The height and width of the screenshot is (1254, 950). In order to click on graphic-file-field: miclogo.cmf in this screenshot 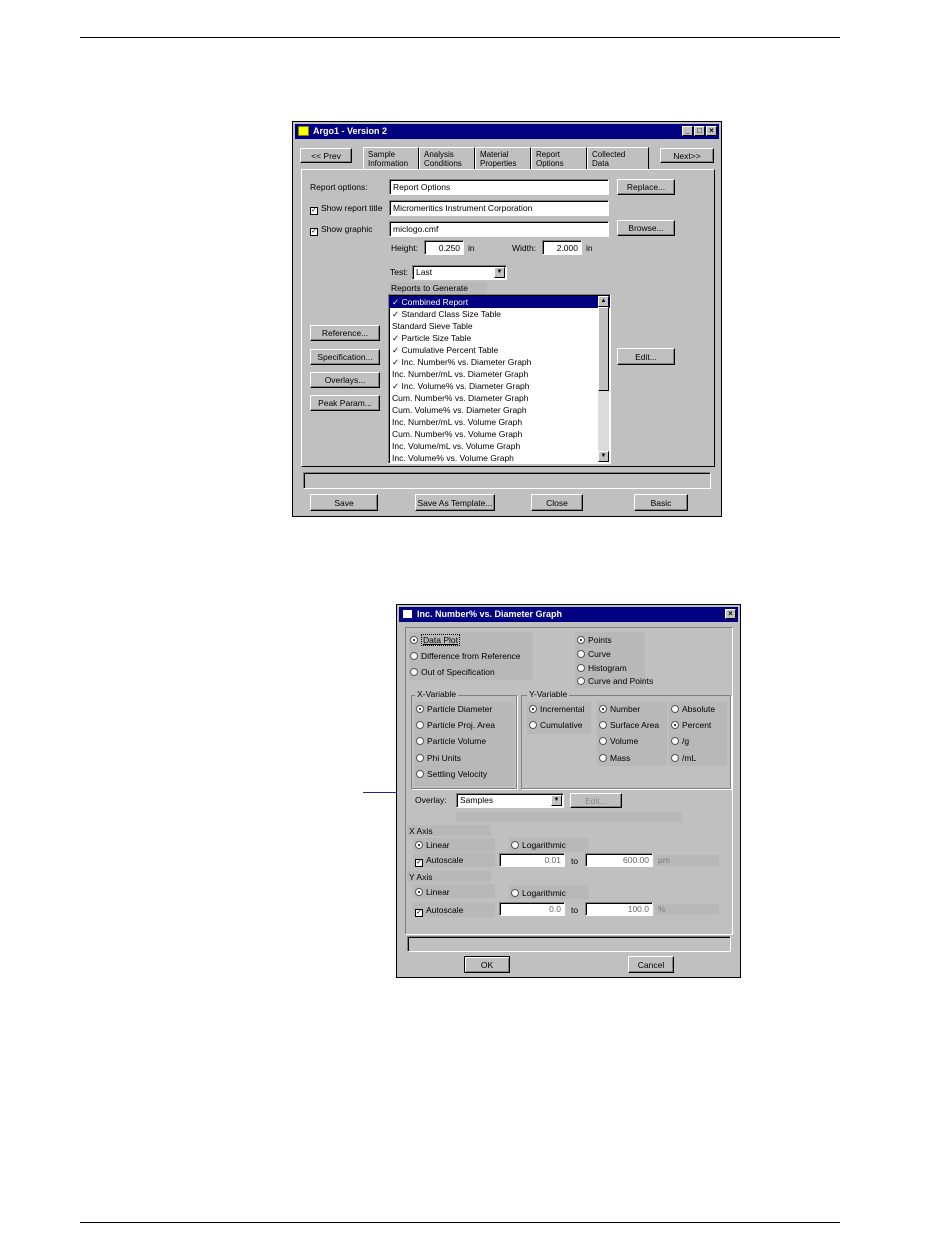, I will do `click(499, 229)`.